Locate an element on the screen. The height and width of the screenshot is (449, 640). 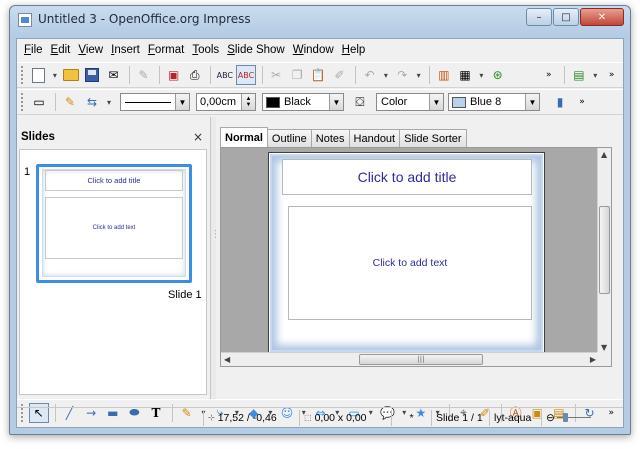
tab-normal: Normal is located at coordinates (244, 137).